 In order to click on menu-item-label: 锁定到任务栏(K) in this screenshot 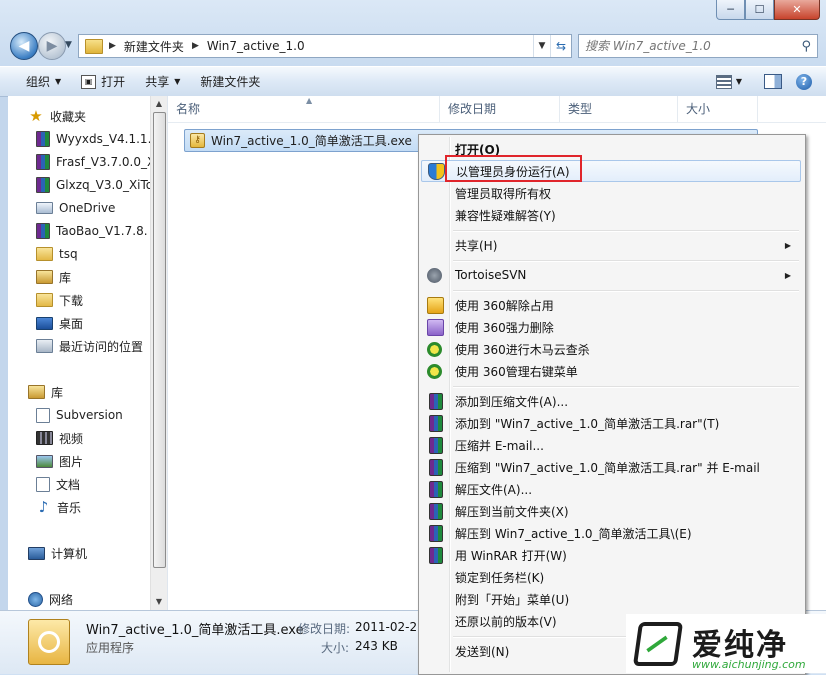, I will do `click(500, 577)`.